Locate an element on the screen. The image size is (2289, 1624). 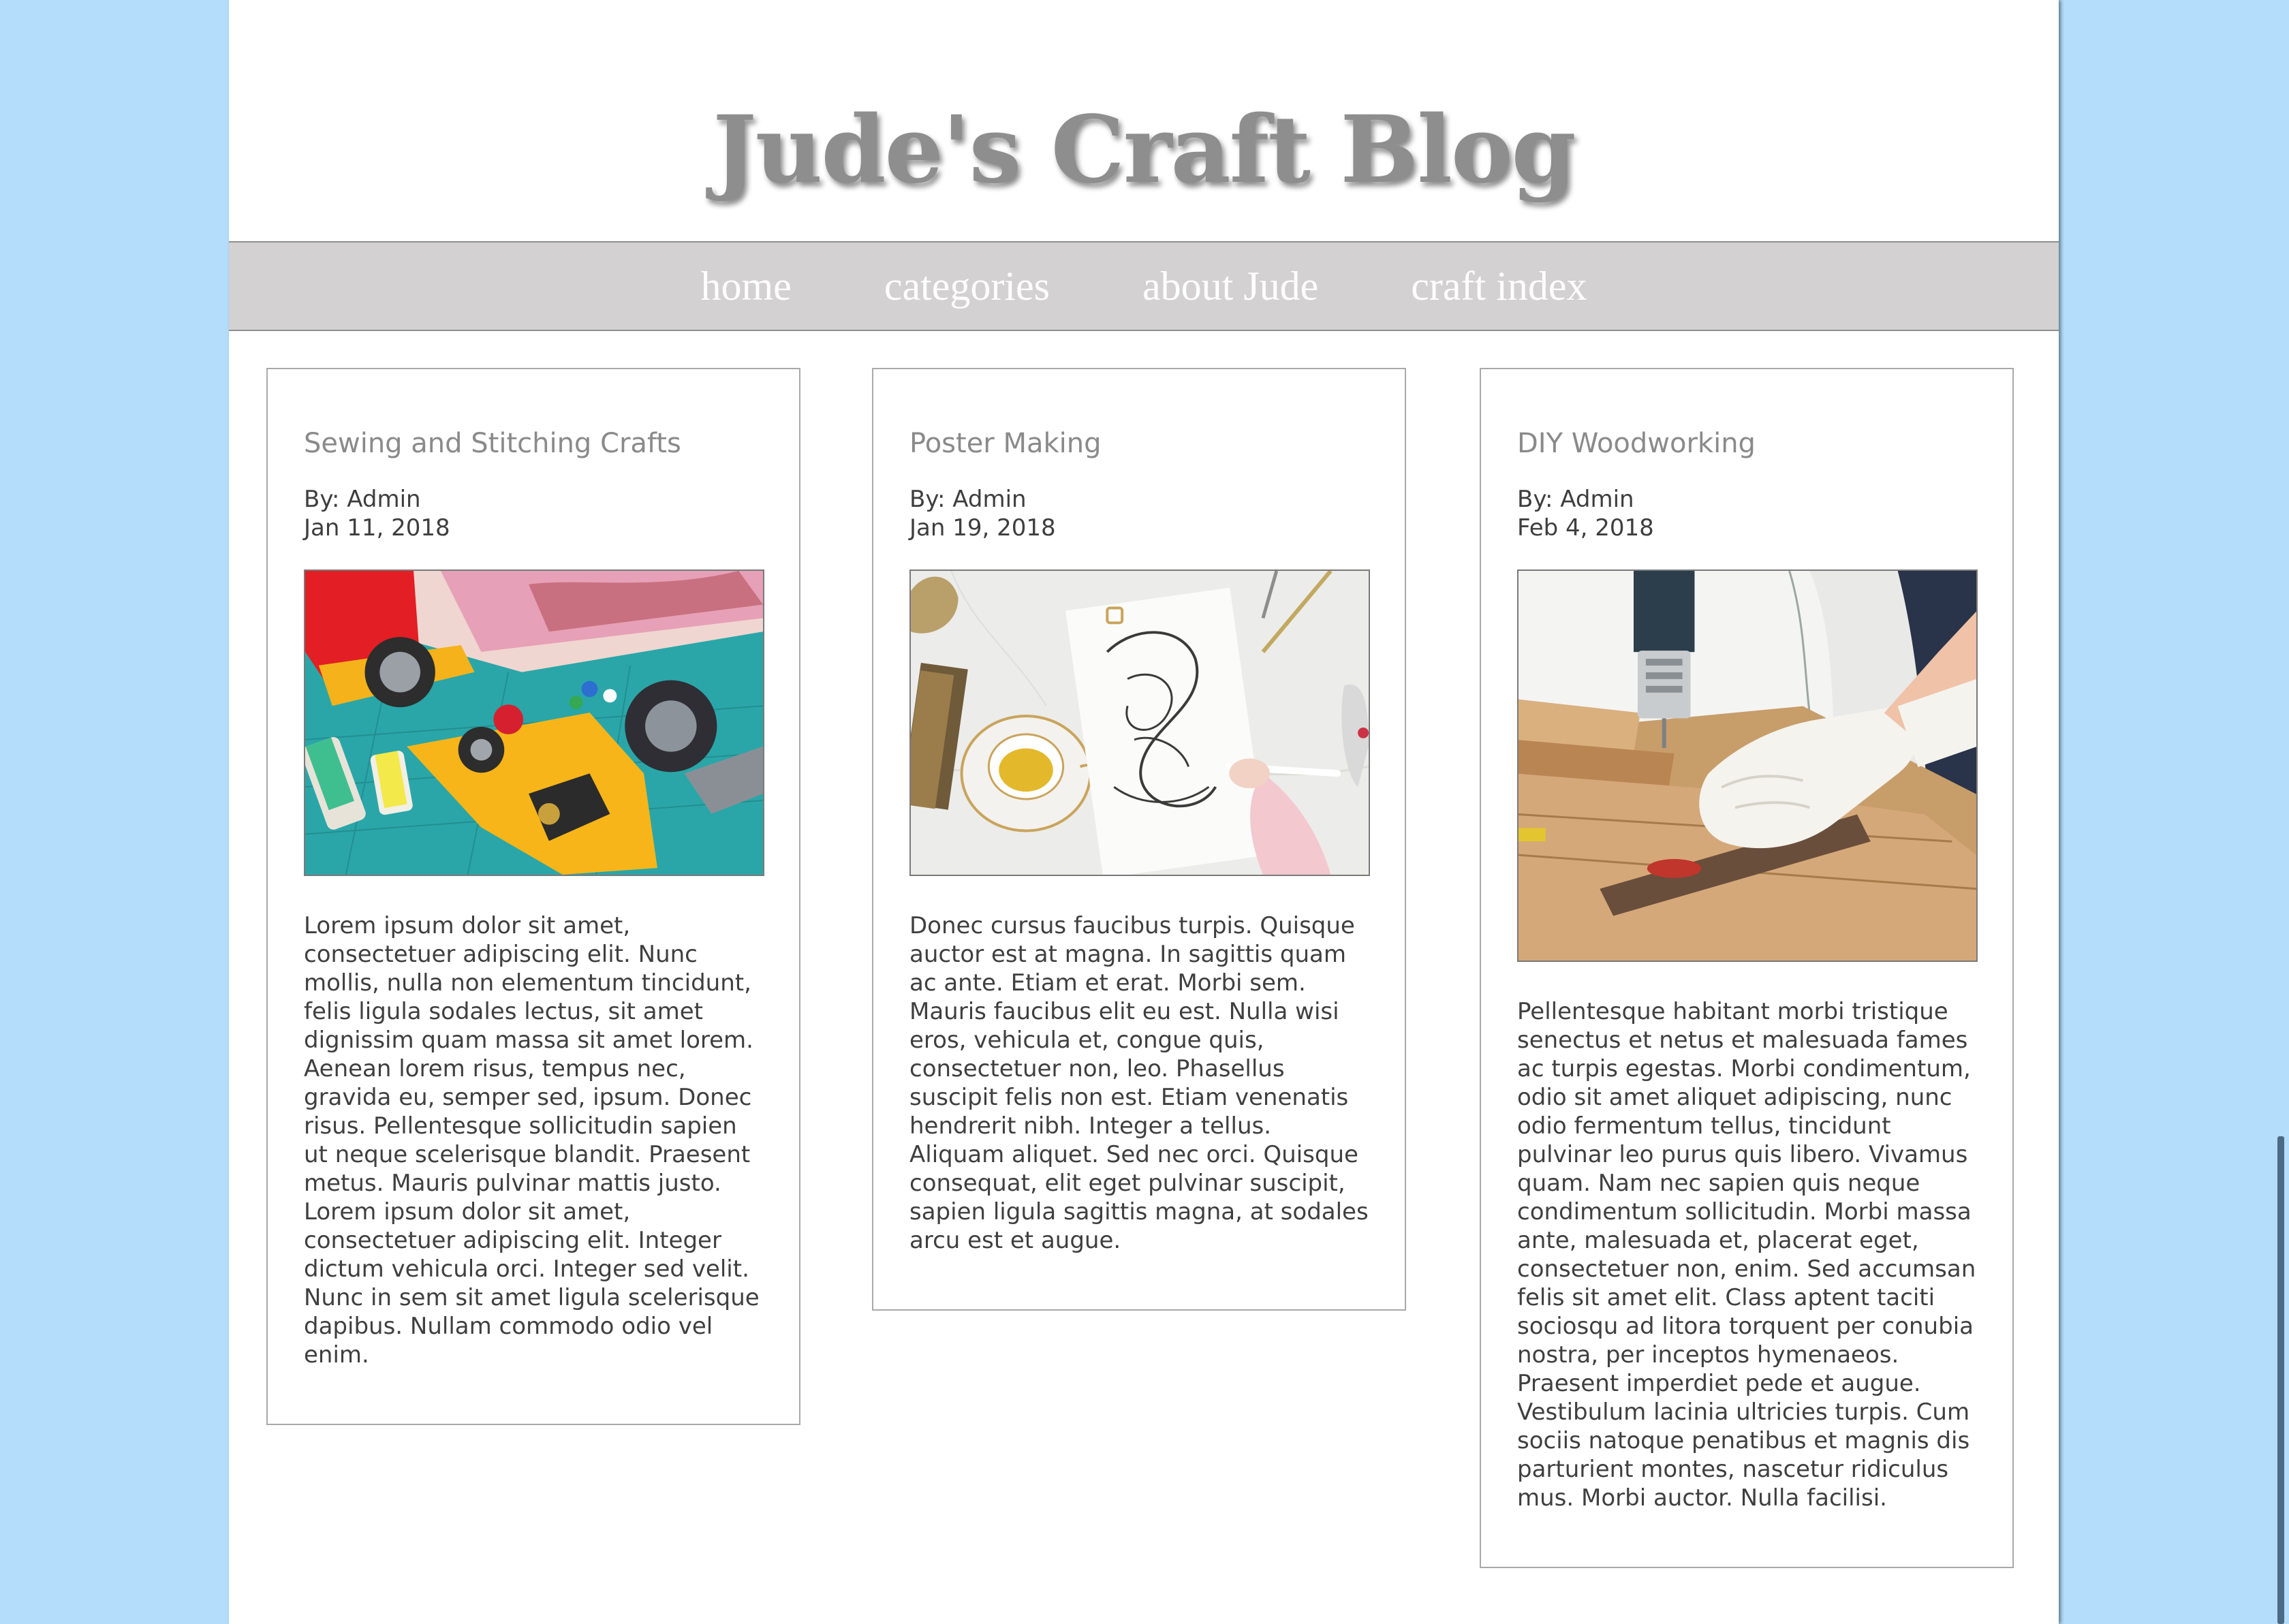
post-title: Poster Making is located at coordinates (1139, 443).